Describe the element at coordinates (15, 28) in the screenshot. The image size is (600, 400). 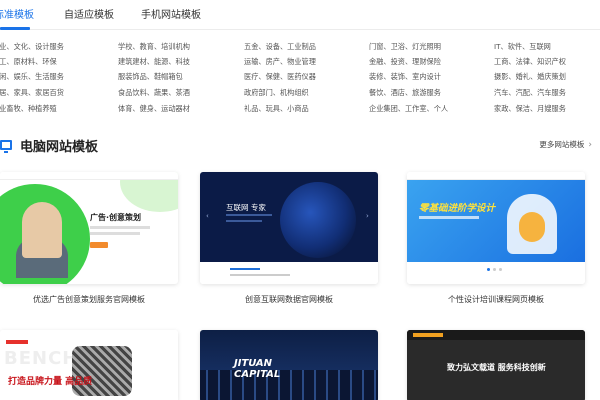
I see `active-tab-indicator` at that location.